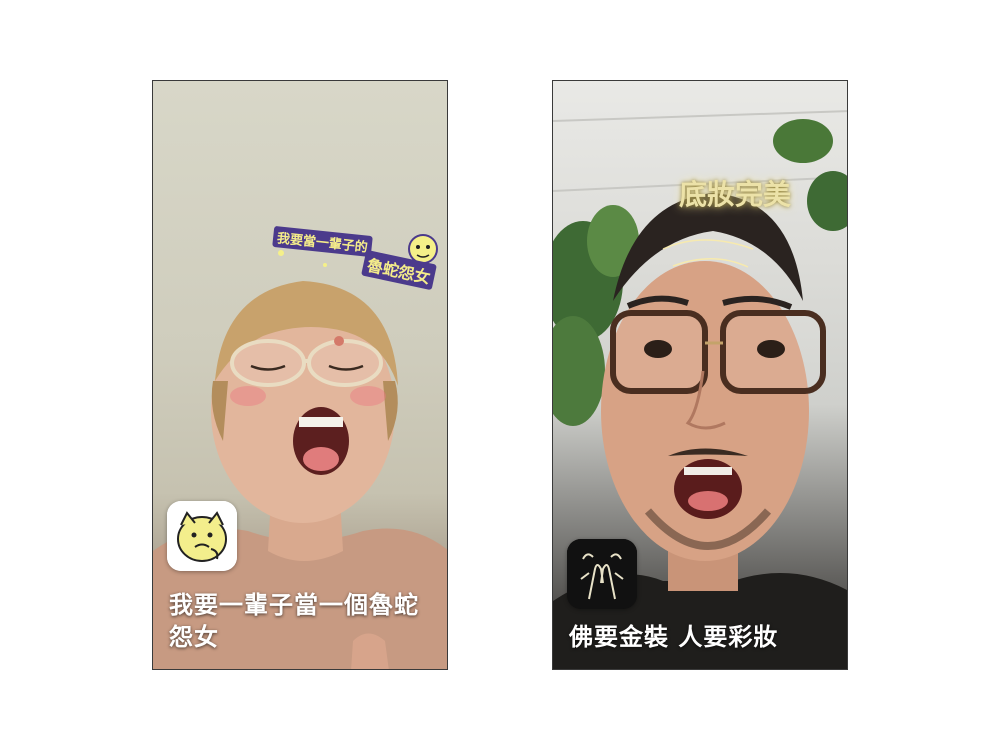  What do you see at coordinates (202, 536) in the screenshot?
I see `cartoon-face-icon` at bounding box center [202, 536].